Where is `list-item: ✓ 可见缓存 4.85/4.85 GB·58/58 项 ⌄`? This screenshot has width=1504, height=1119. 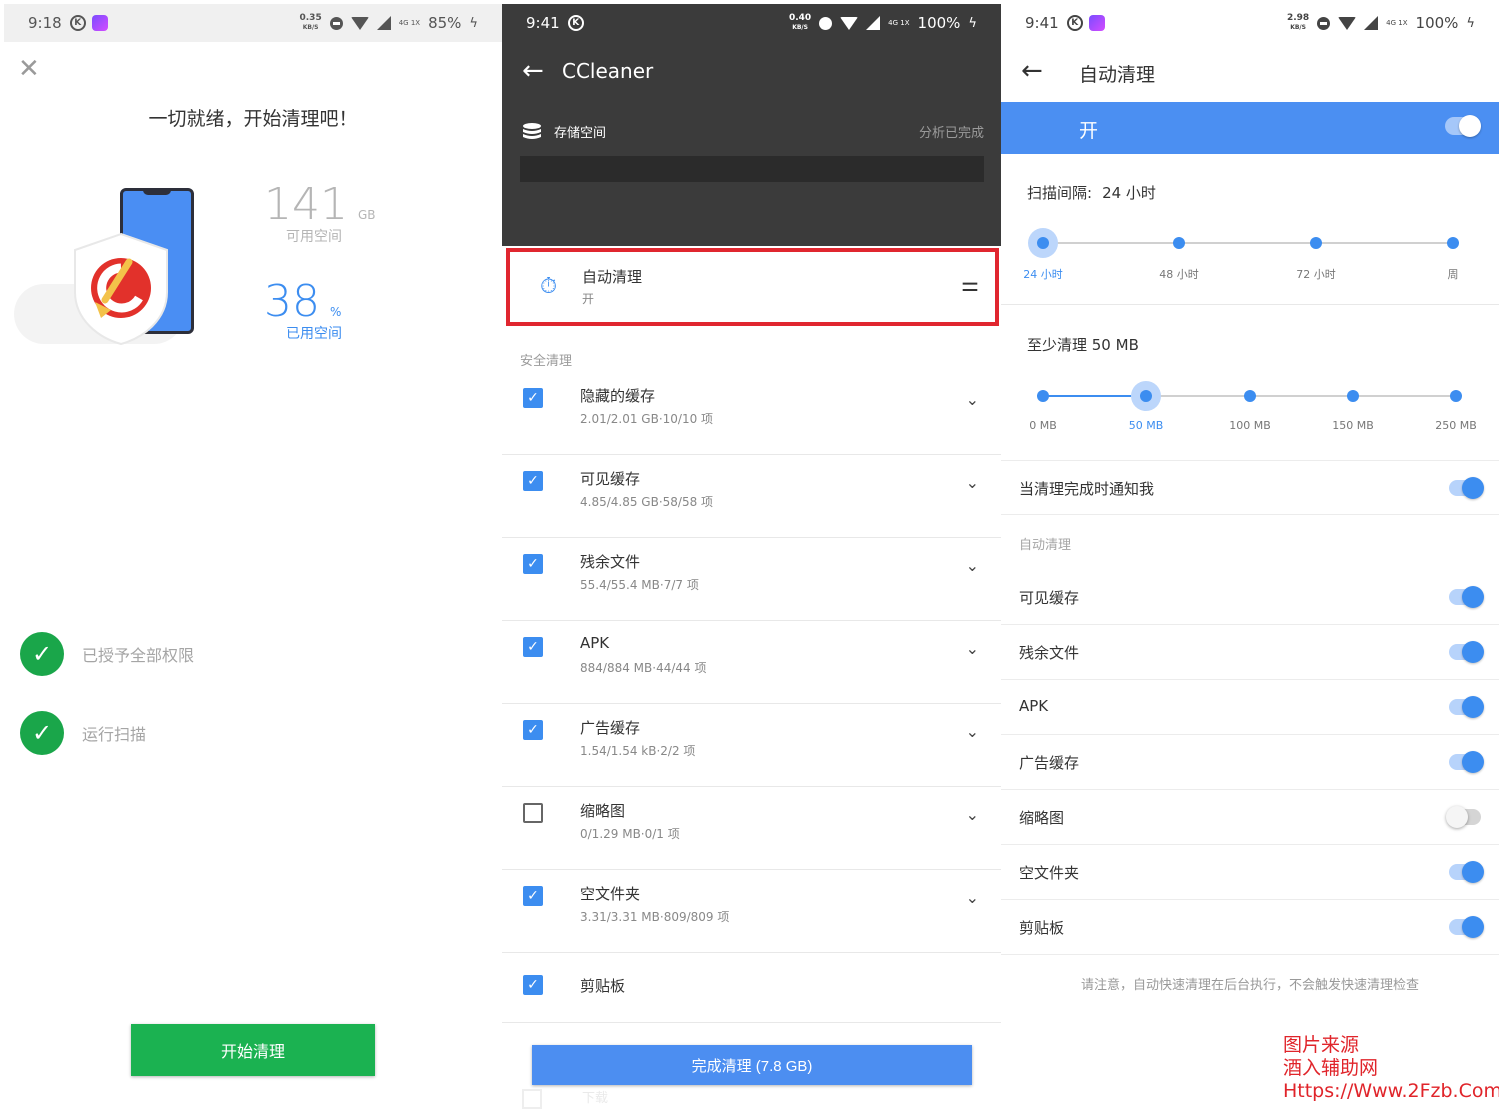 list-item: ✓ 可见缓存 4.85/4.85 GB·58/58 项 ⌄ is located at coordinates (751, 496).